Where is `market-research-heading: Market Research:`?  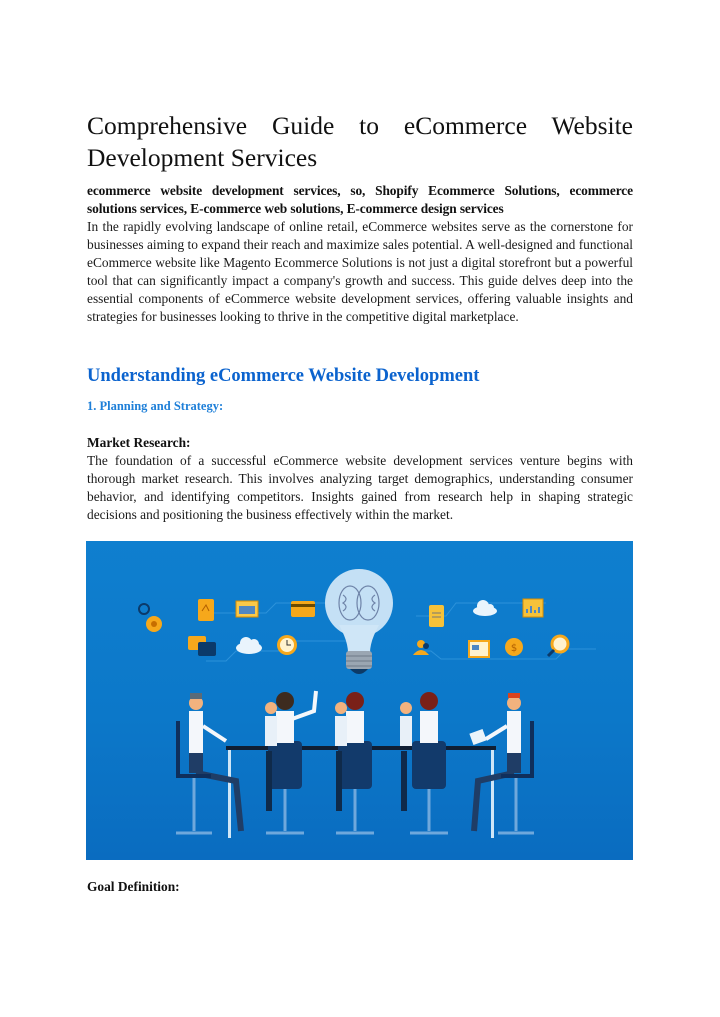 market-research-heading: Market Research: is located at coordinates (139, 442).